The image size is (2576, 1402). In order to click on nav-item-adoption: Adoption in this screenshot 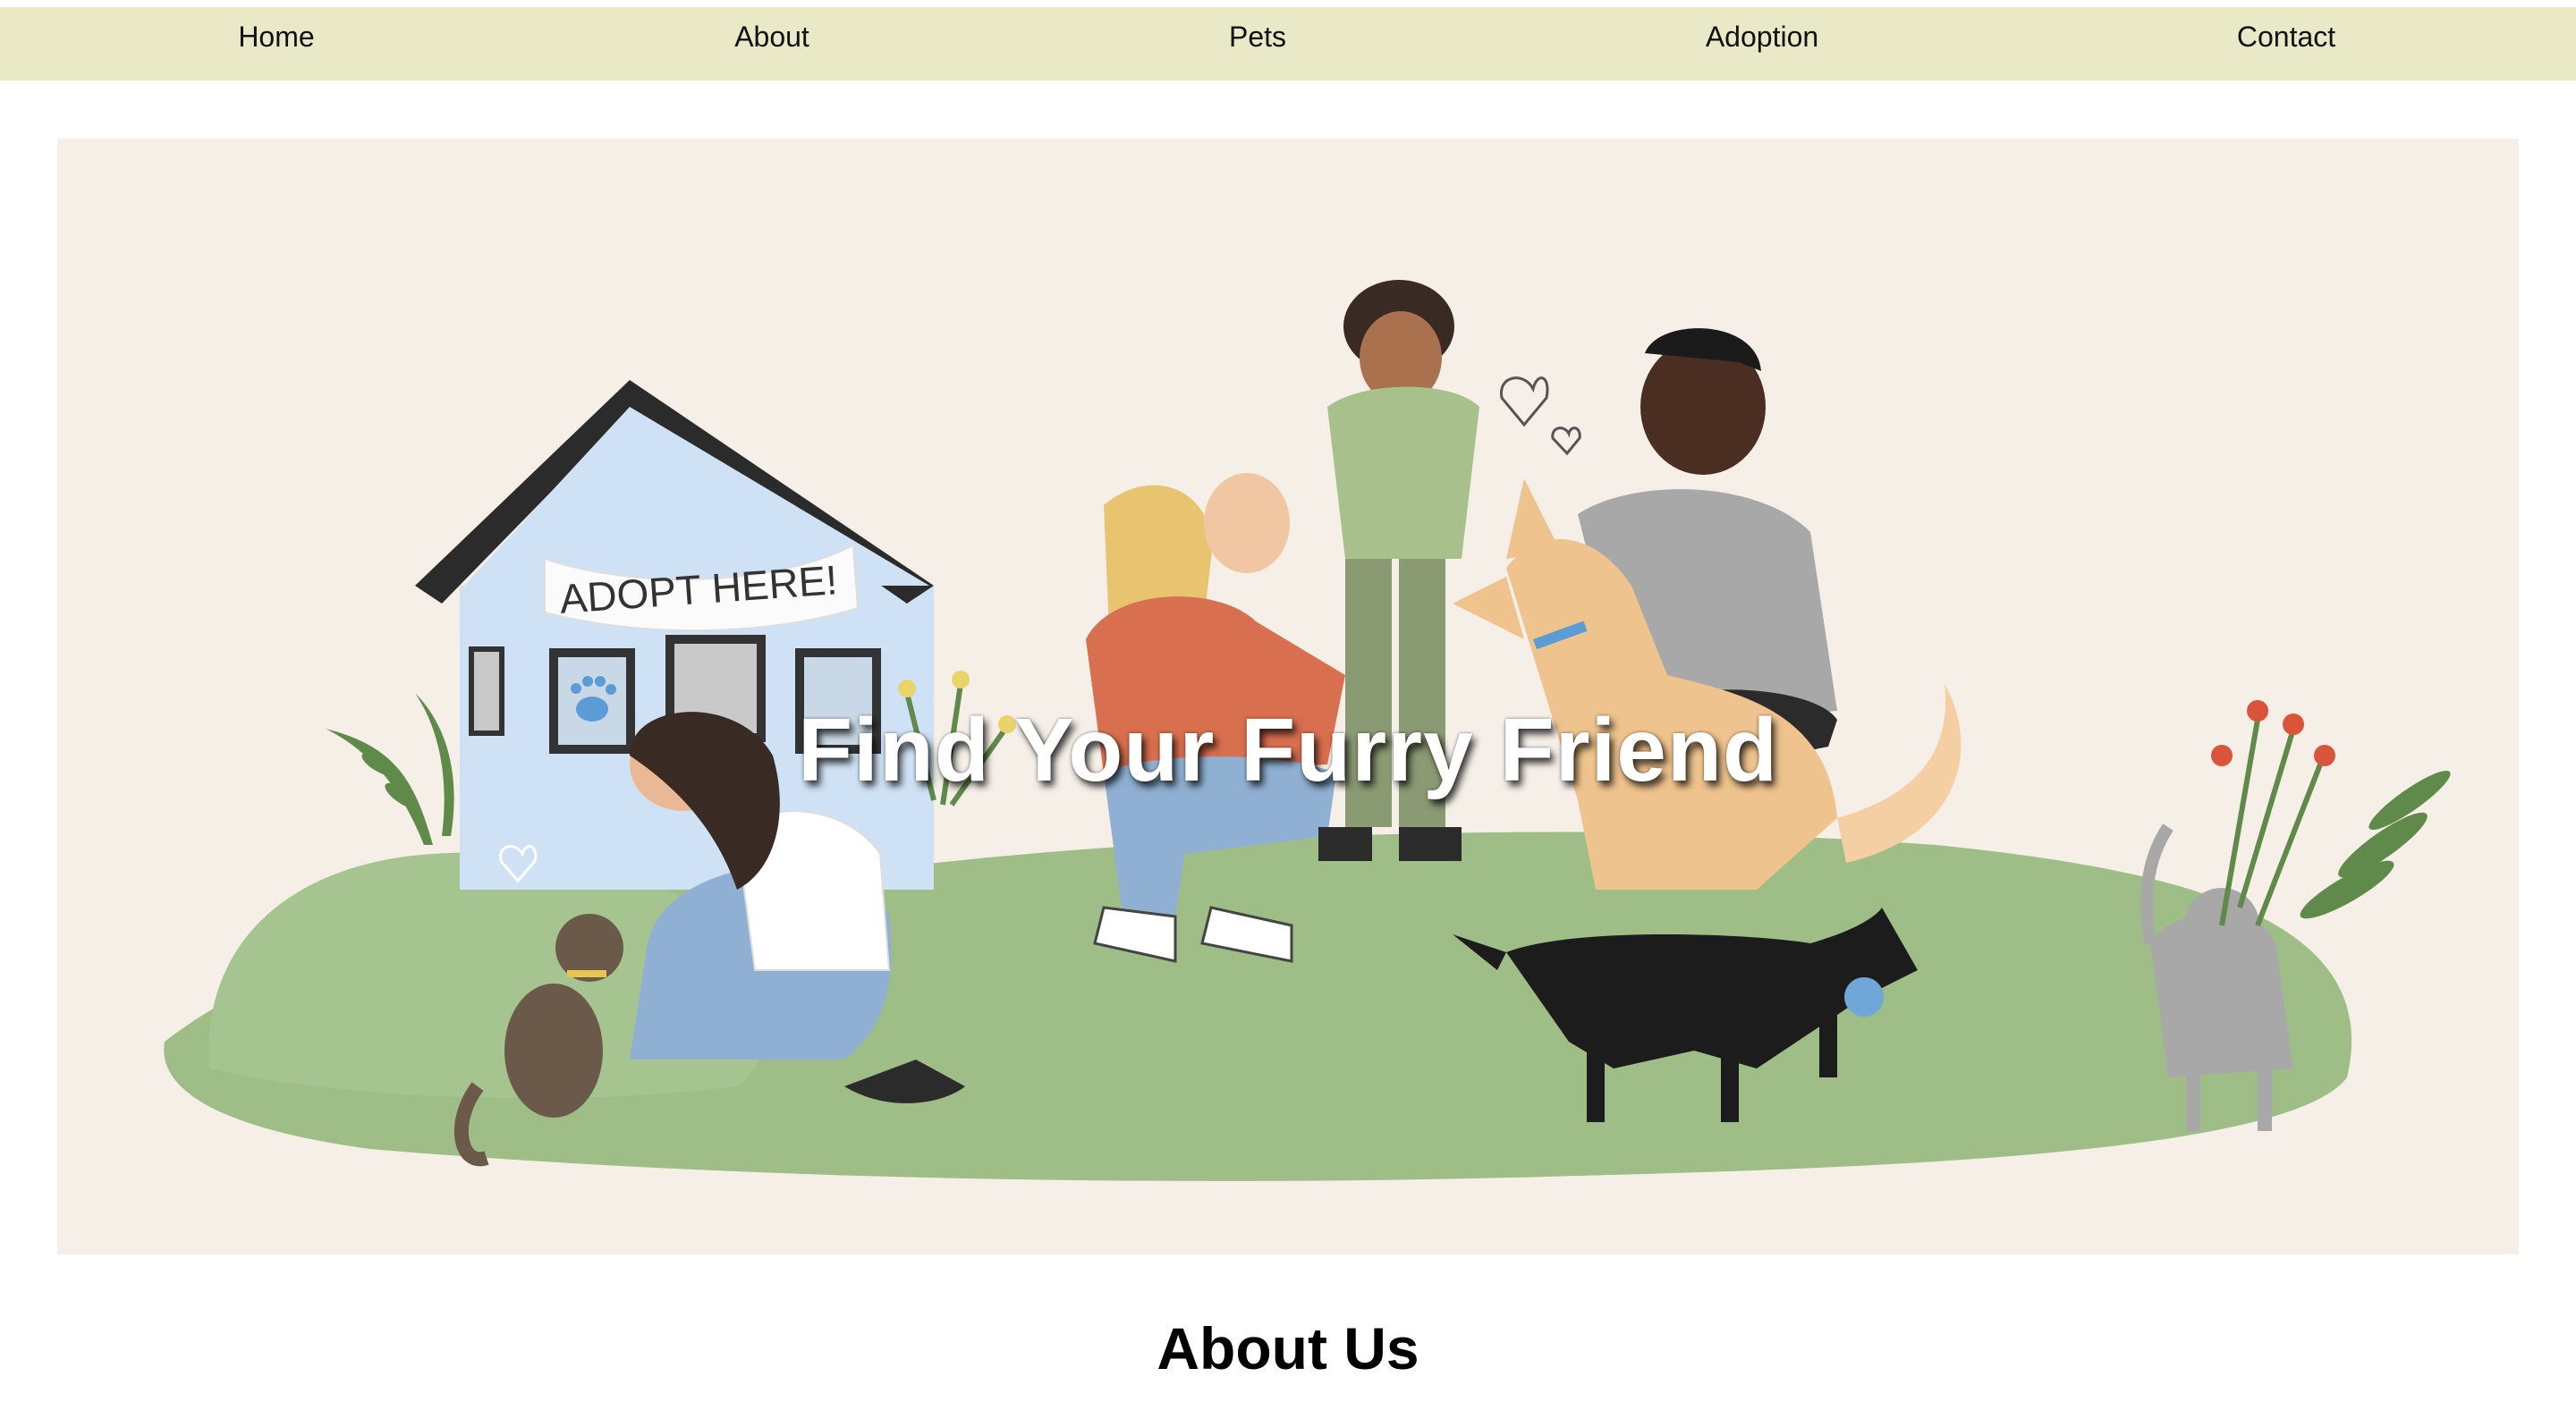, I will do `click(1762, 36)`.